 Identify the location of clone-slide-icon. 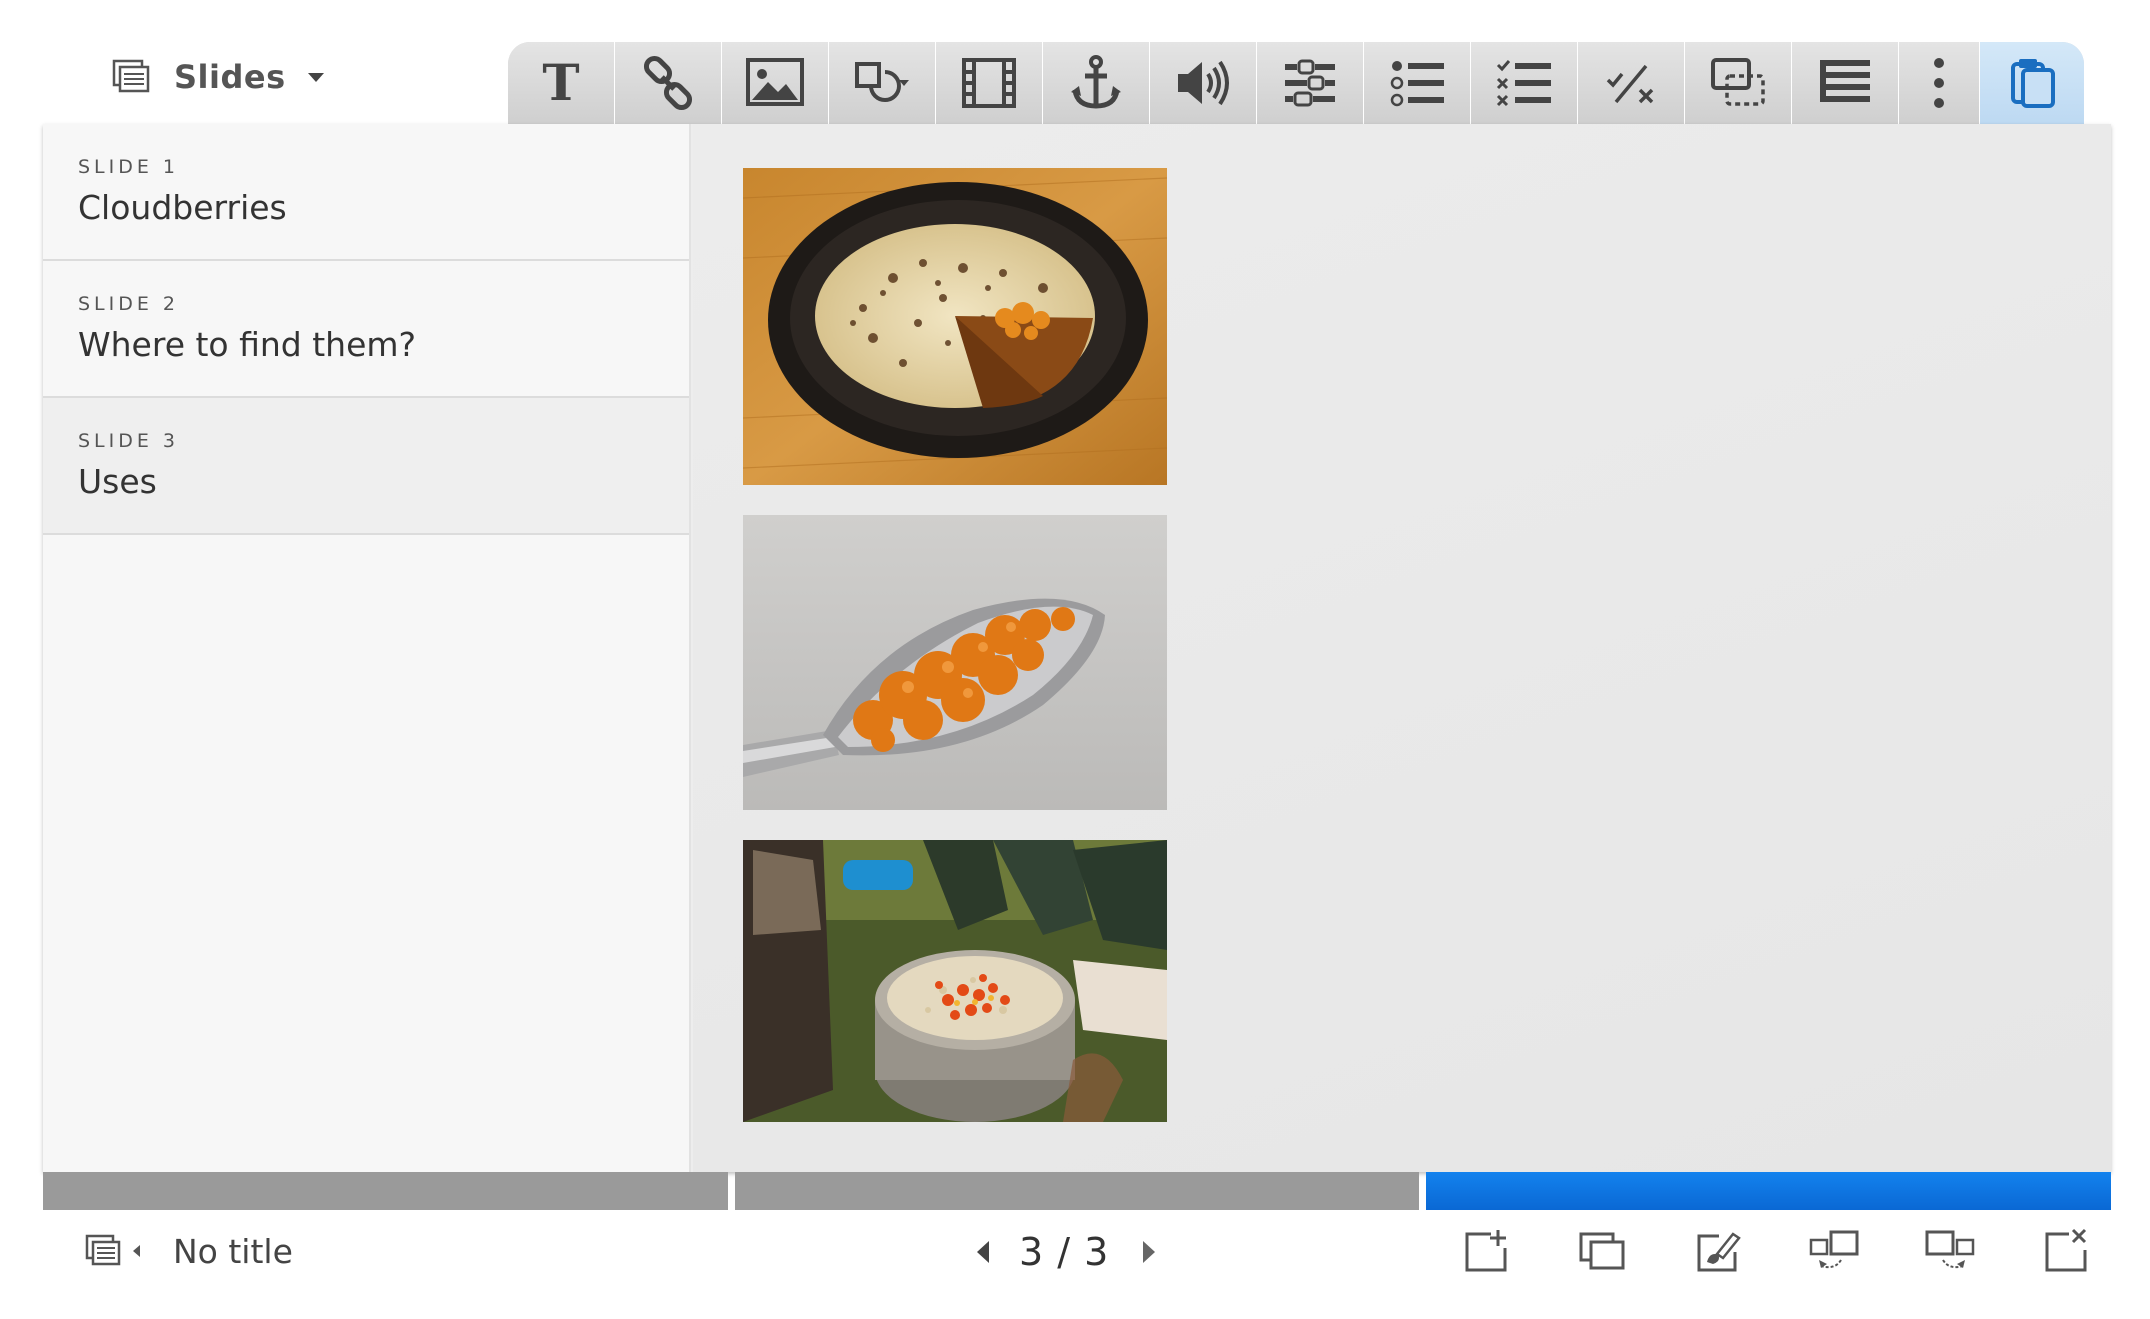
(1602, 1251).